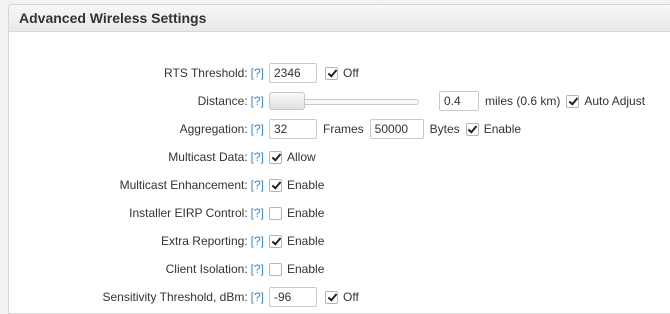 This screenshot has height=314, width=670. What do you see at coordinates (183, 185) in the screenshot?
I see `multicast-enhancement-label: Multicast Enhancement:` at bounding box center [183, 185].